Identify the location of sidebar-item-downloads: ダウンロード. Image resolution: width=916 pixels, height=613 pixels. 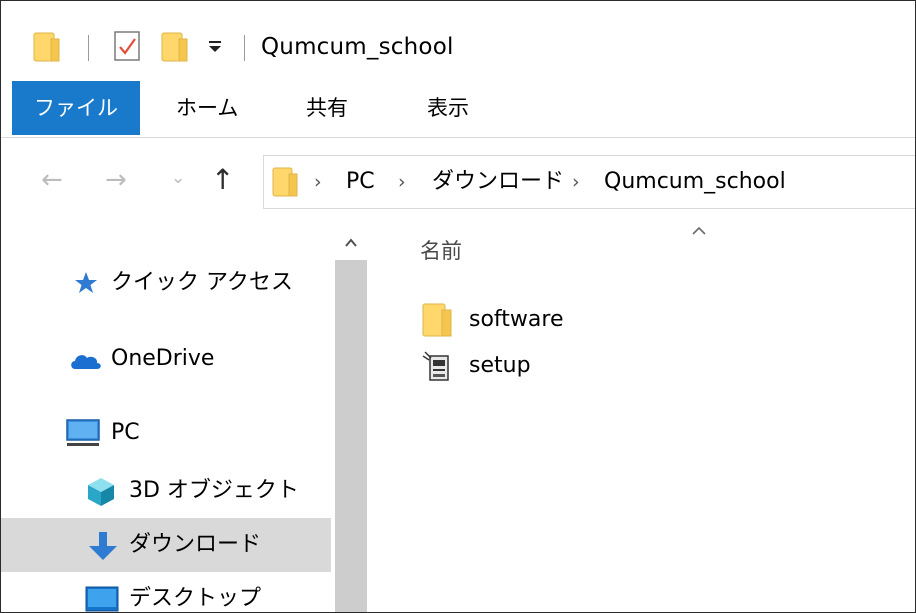
(166, 545).